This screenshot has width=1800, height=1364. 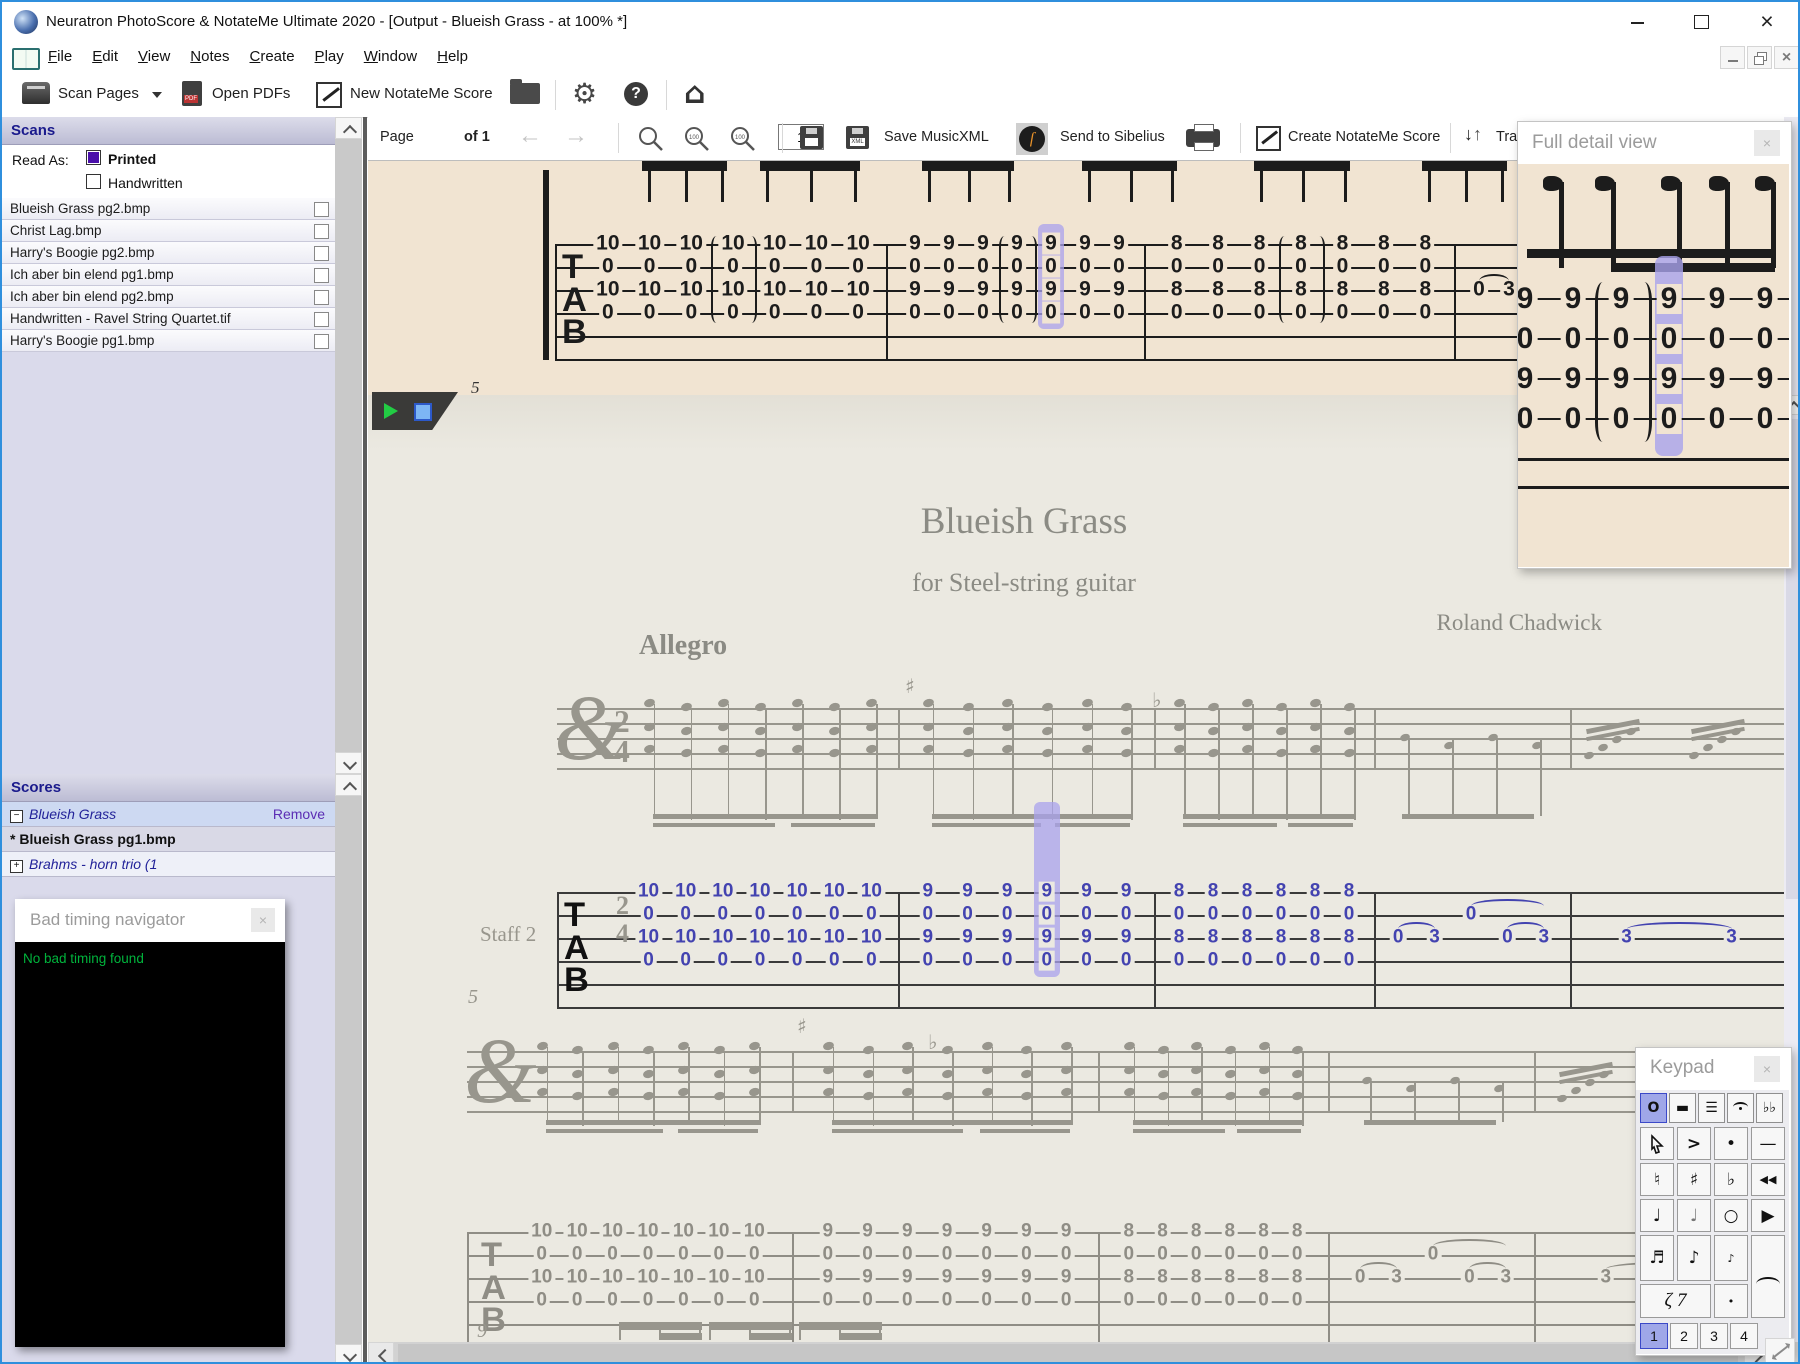 I want to click on zoom-in-icon, so click(x=651, y=139).